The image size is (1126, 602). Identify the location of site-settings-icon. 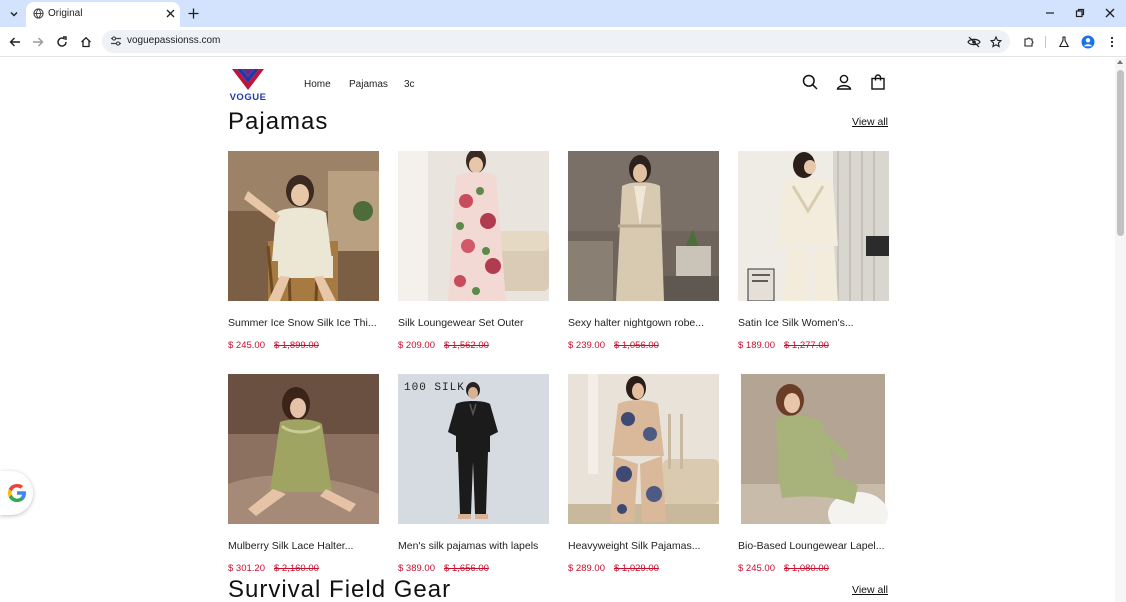
(116, 41).